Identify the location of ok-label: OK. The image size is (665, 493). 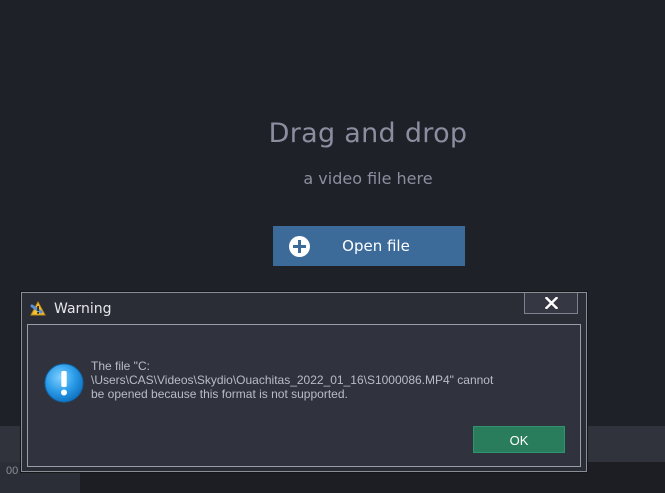
(519, 440).